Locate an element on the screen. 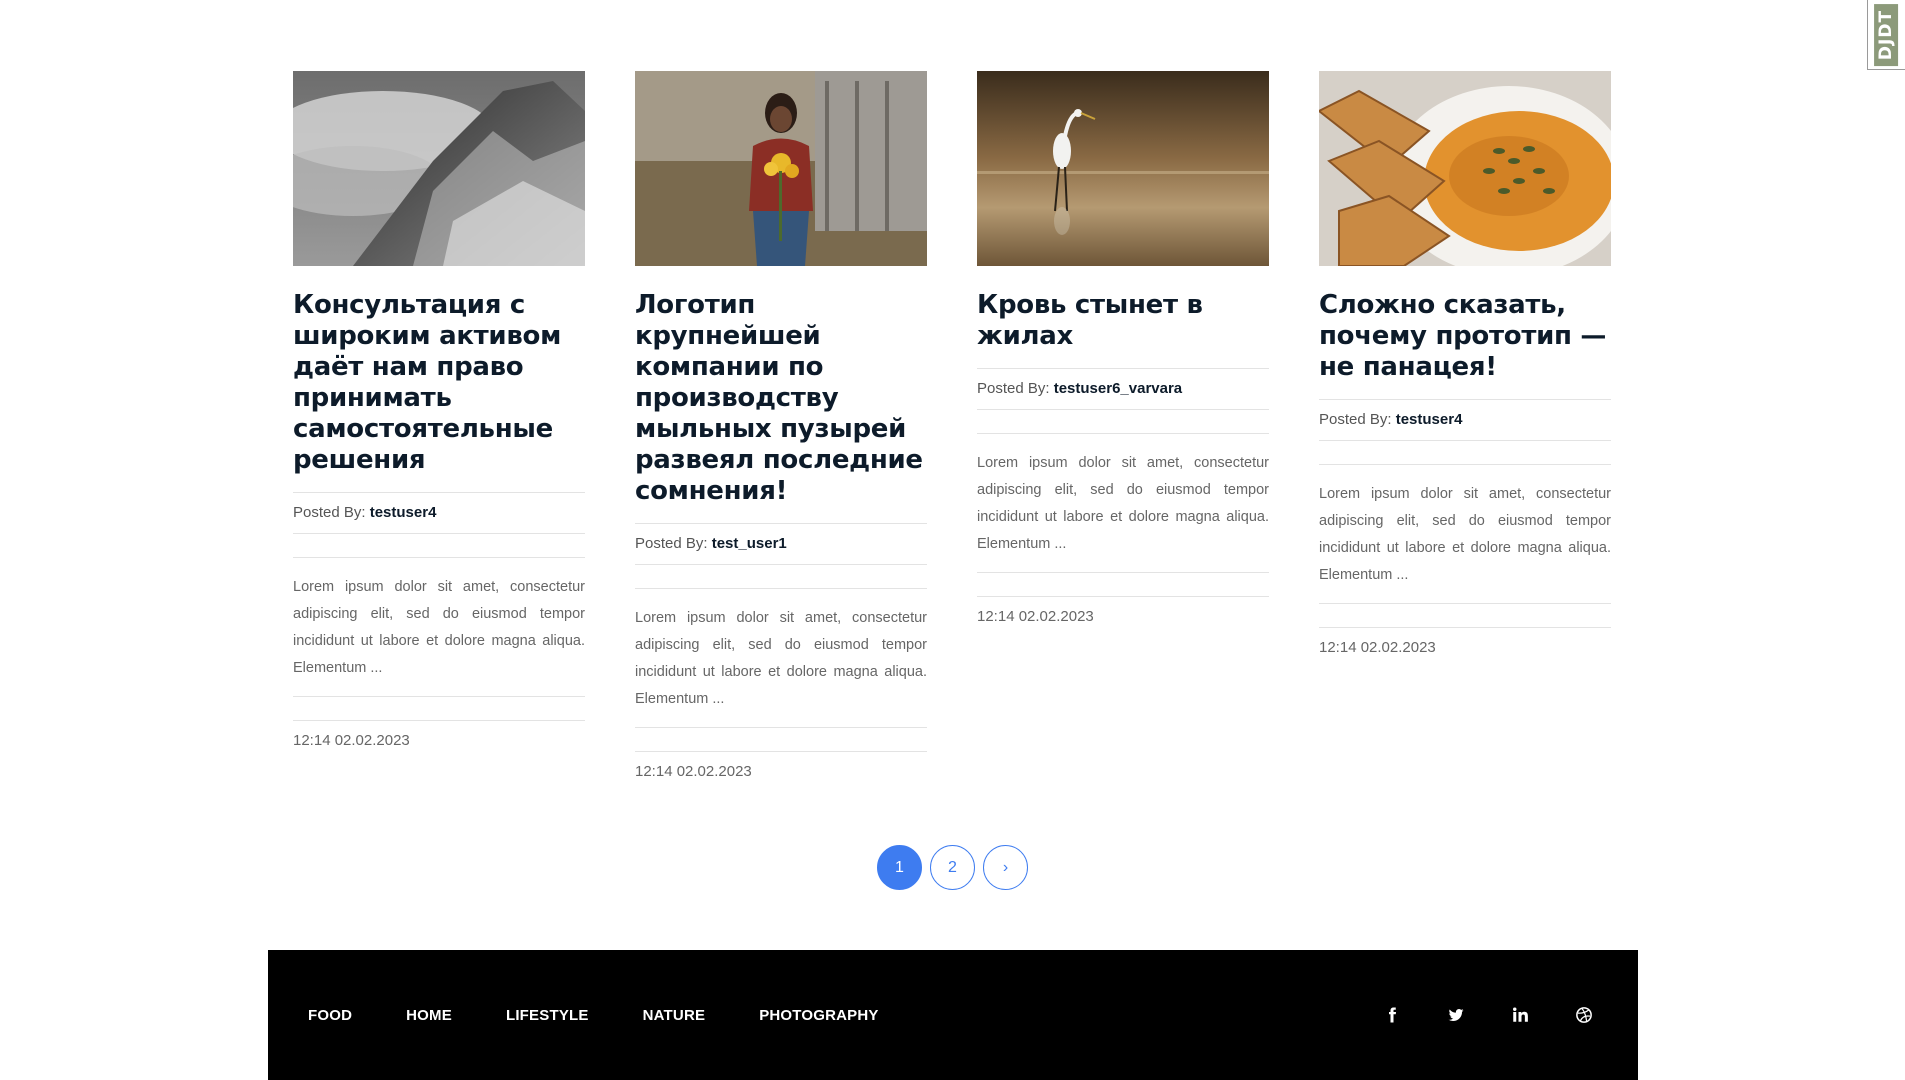  pagination: 1 2 › is located at coordinates (952, 867).